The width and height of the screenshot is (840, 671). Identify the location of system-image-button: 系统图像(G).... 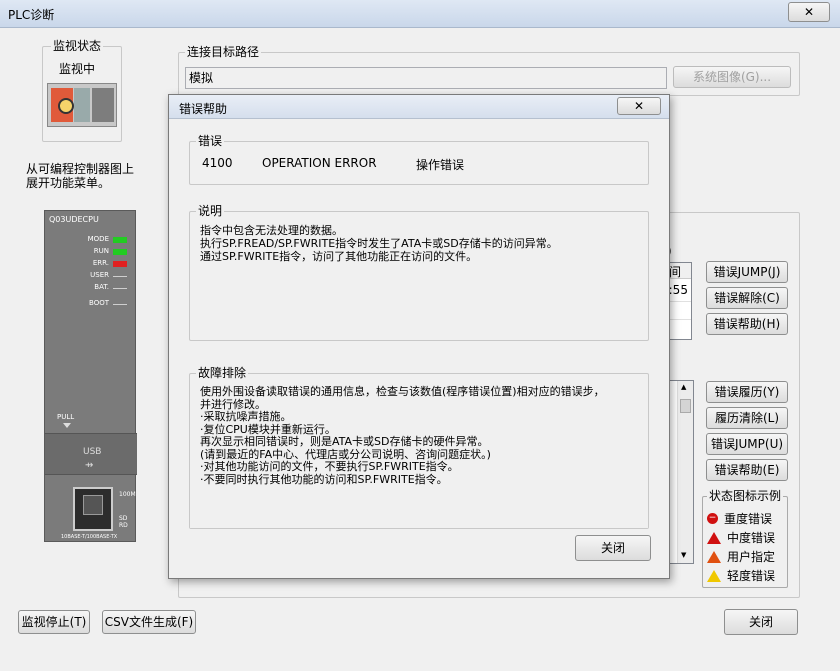
(732, 77).